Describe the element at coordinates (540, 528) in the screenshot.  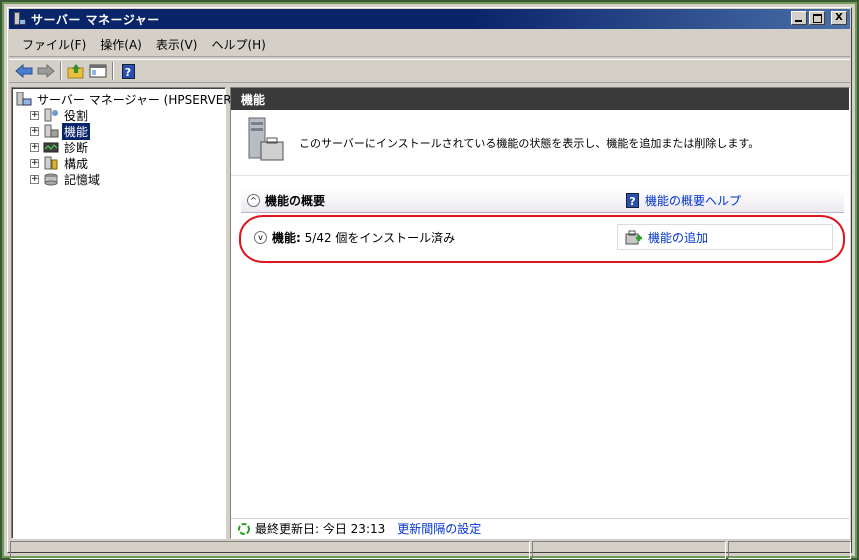
I see `content-footer: 最終更新日: 今日 23:13 更新間隔の設定` at that location.